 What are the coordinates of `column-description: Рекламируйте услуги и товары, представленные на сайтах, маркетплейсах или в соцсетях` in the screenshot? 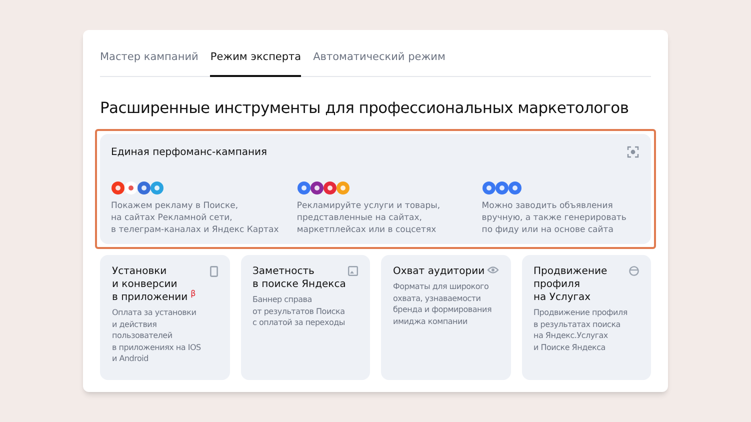 It's located at (369, 218).